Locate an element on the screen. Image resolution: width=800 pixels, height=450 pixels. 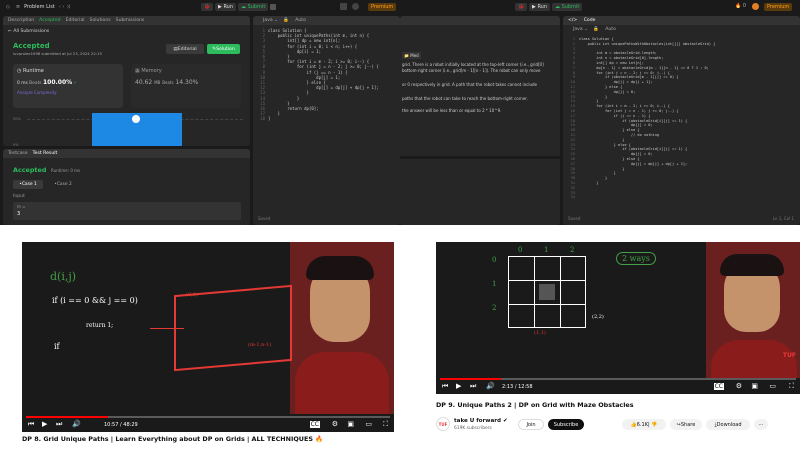
submit-button: ☁ Submit is located at coordinates (253, 7).